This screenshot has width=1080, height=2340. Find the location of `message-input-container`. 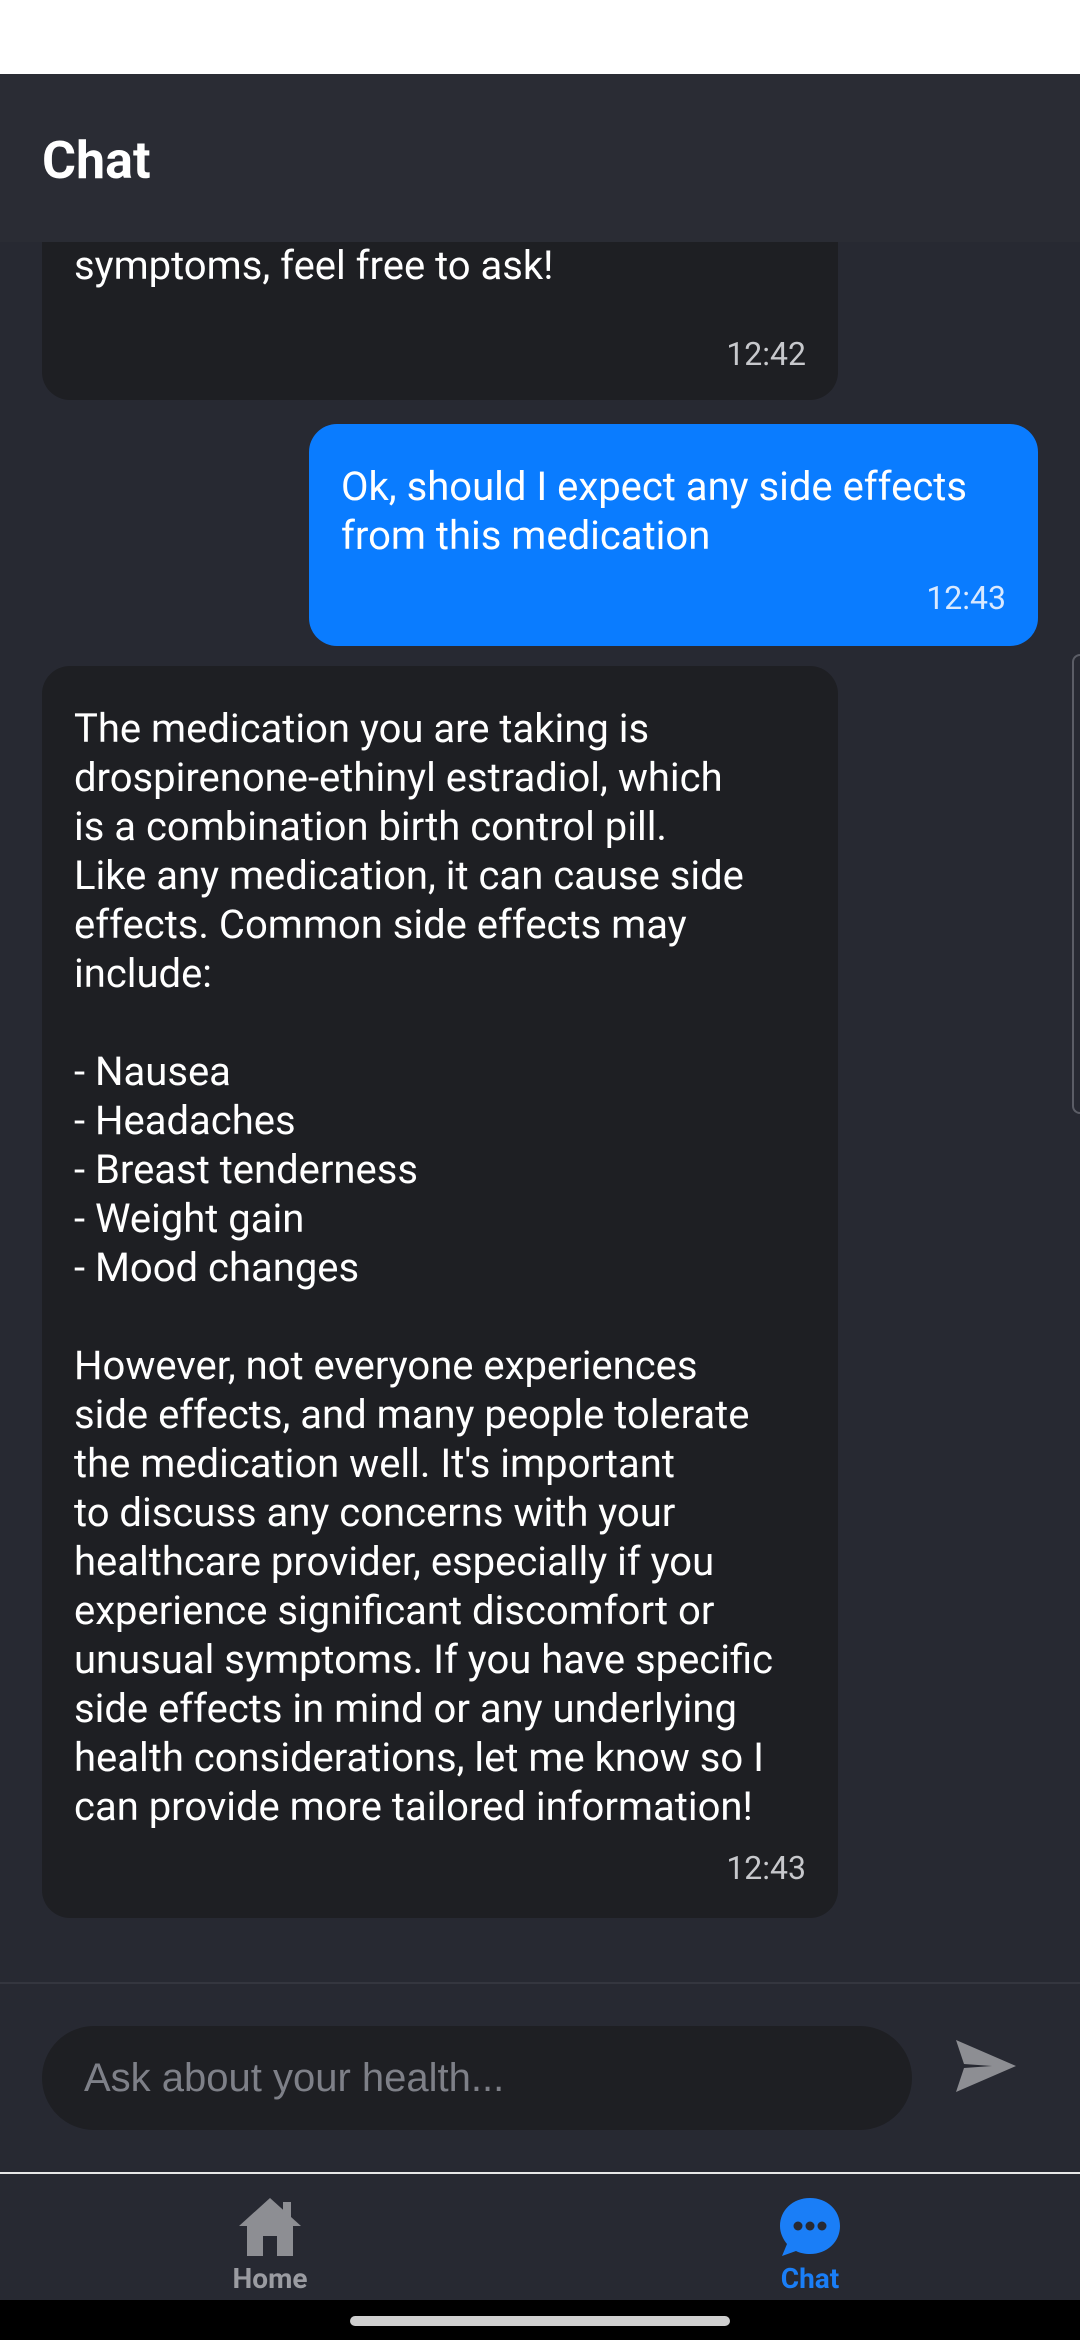

message-input-container is located at coordinates (477, 2078).